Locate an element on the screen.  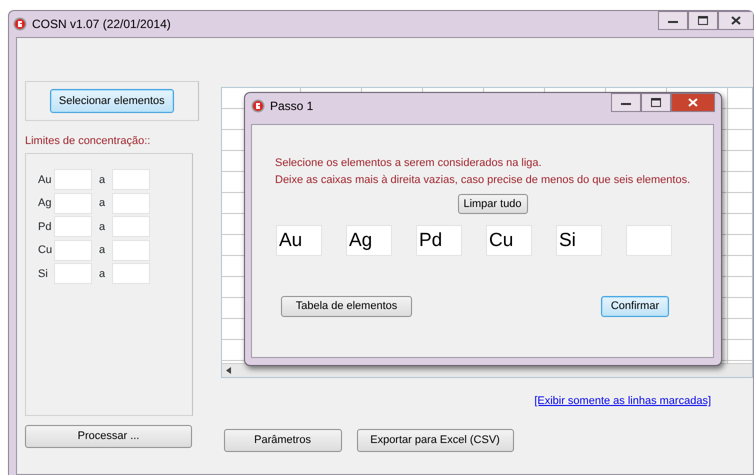
element-label: Ag is located at coordinates (45, 203).